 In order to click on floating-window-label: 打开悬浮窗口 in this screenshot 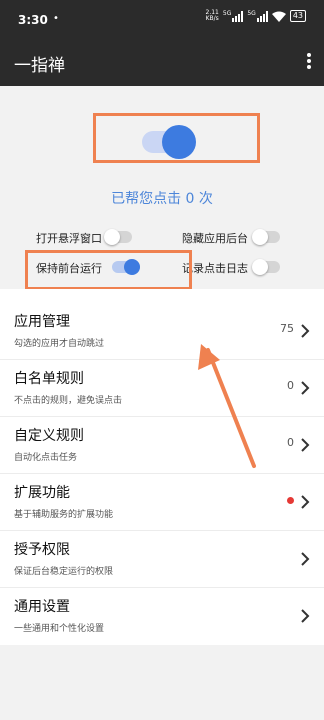, I will do `click(69, 238)`.